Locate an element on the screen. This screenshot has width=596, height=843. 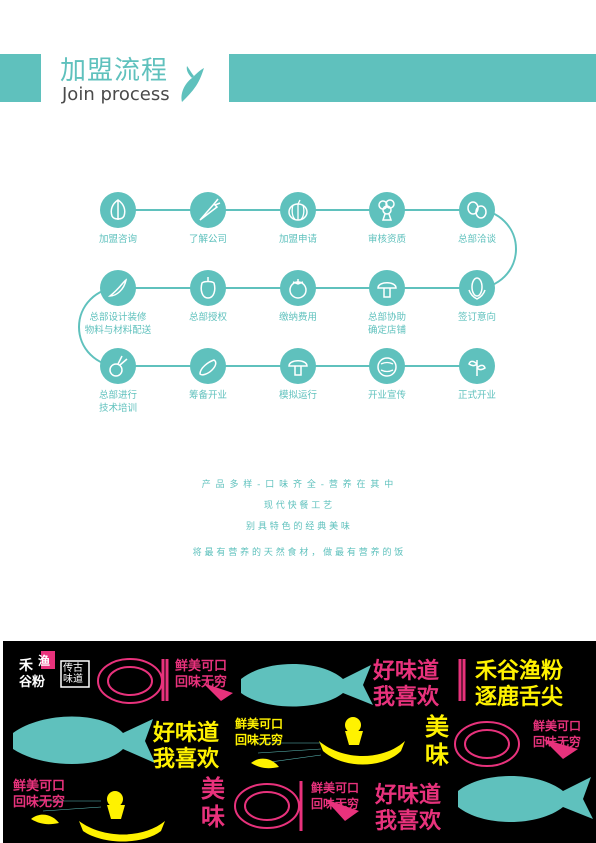
slogan-fresh-6: 回味无穷 is located at coordinates (557, 742).